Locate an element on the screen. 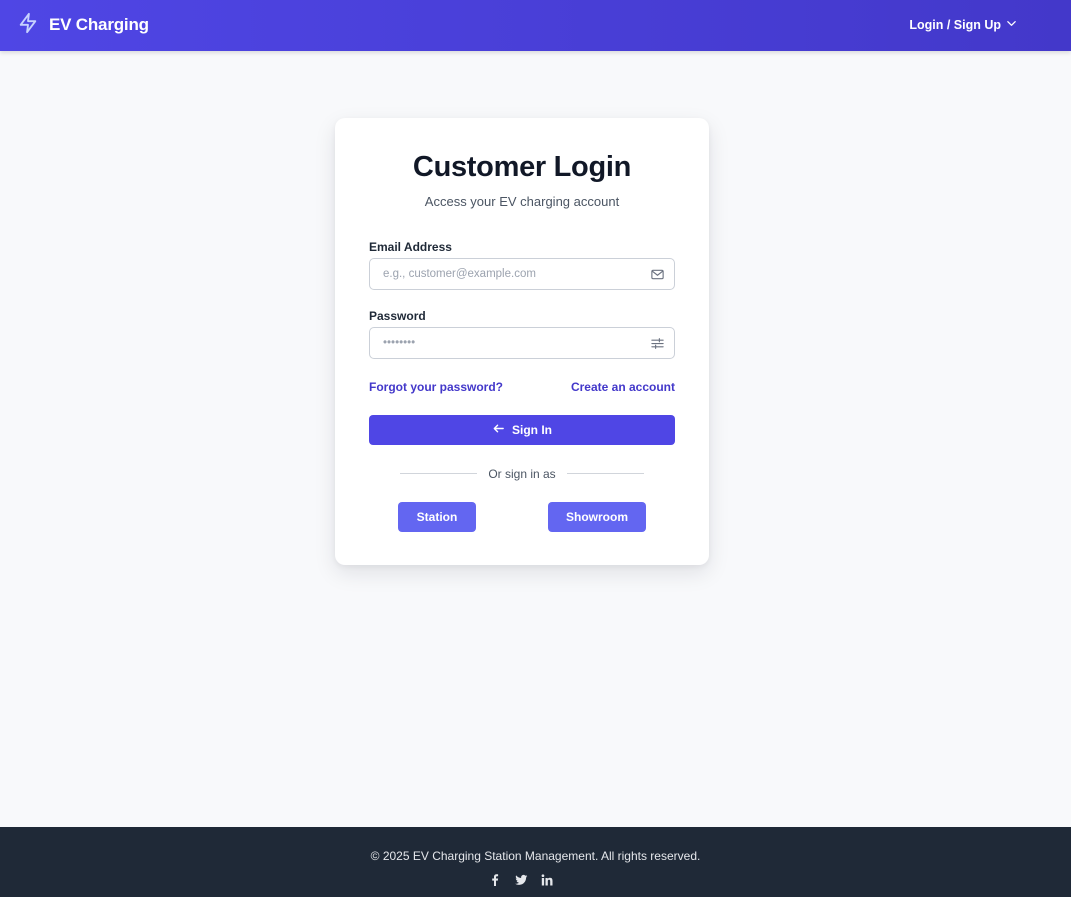 The height and width of the screenshot is (897, 1071). login-signup-menu: Login / Sign Up is located at coordinates (963, 25).